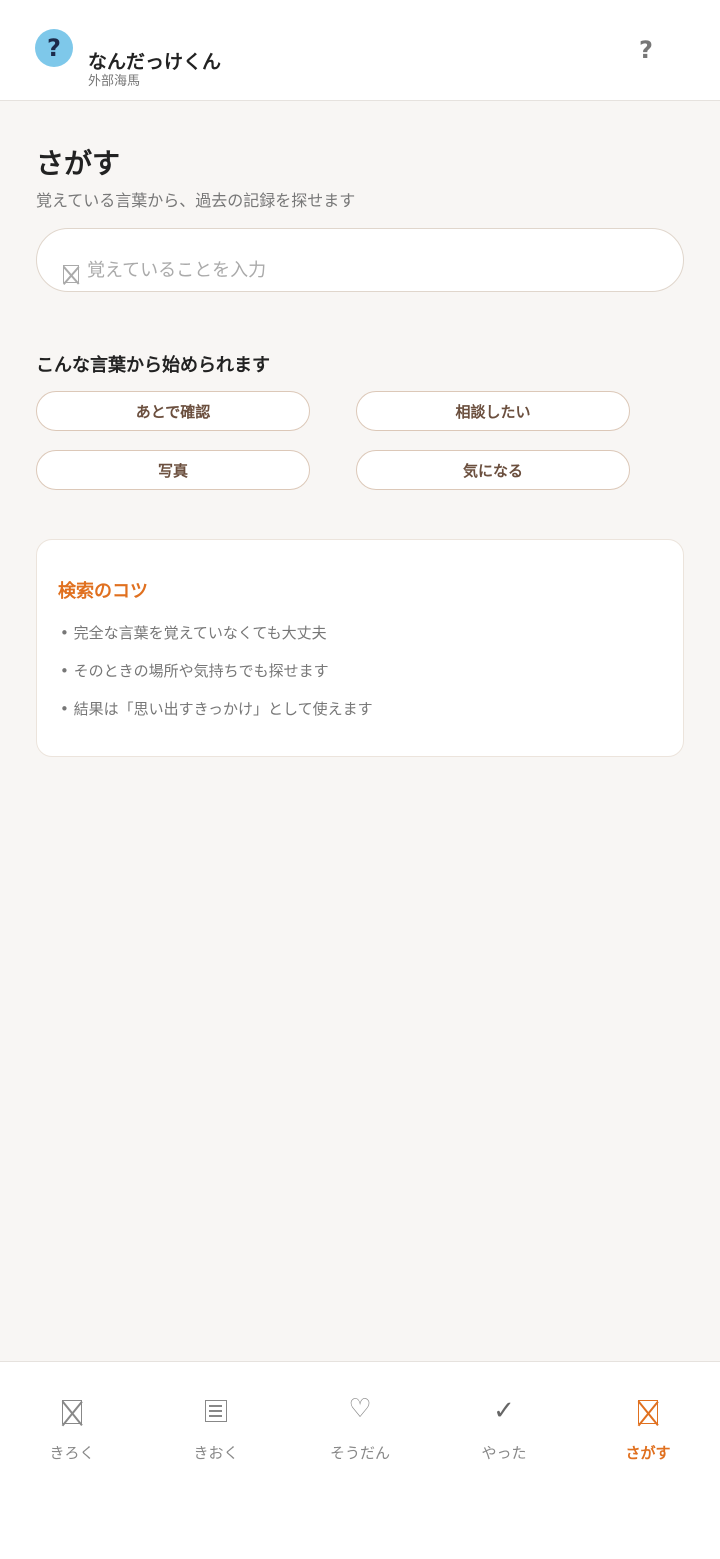  I want to click on nav-item-done: ✓ やった, so click(504, 1422).